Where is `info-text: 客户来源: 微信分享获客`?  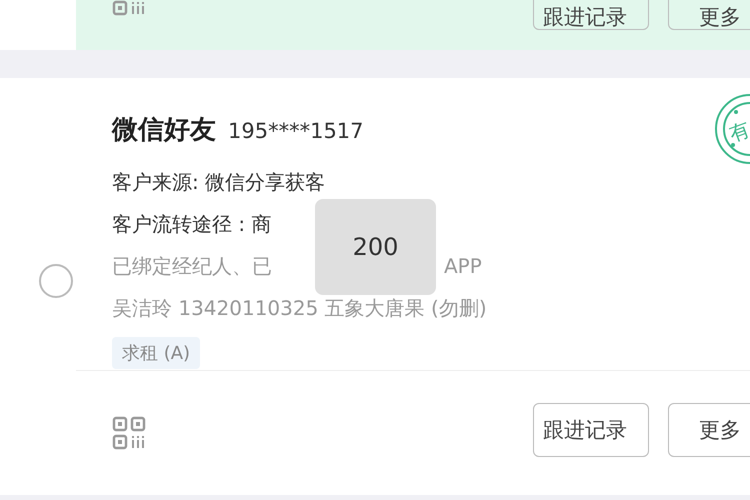
info-text: 客户来源: 微信分享获客 is located at coordinates (219, 182).